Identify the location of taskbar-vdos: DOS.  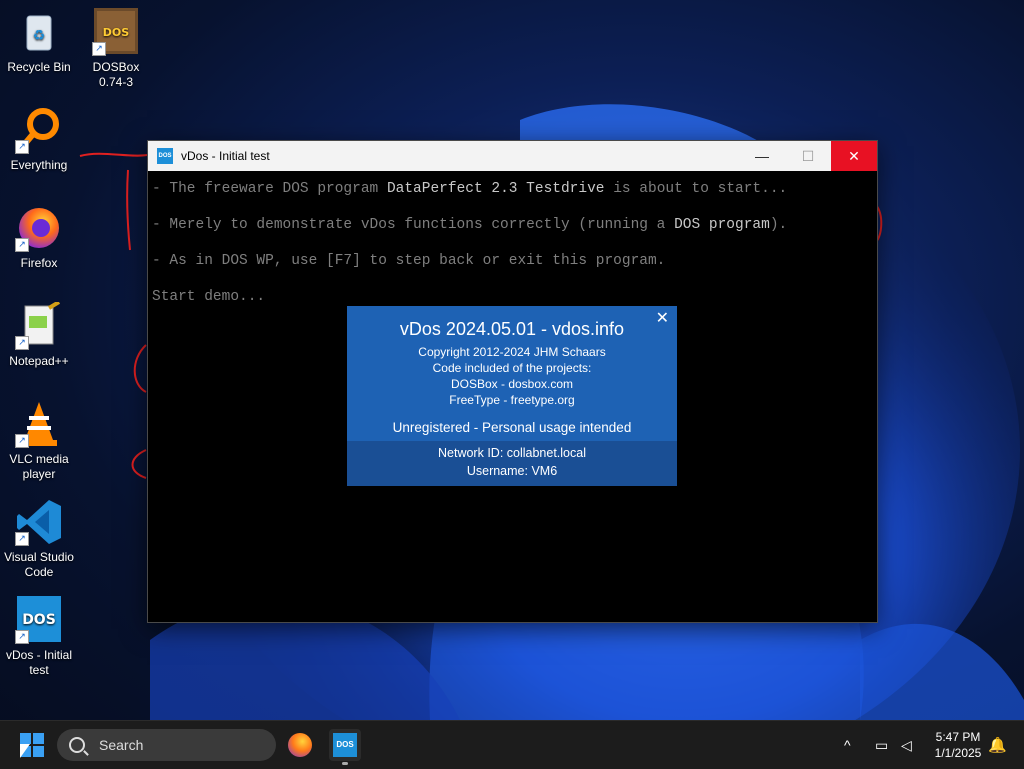
(345, 747).